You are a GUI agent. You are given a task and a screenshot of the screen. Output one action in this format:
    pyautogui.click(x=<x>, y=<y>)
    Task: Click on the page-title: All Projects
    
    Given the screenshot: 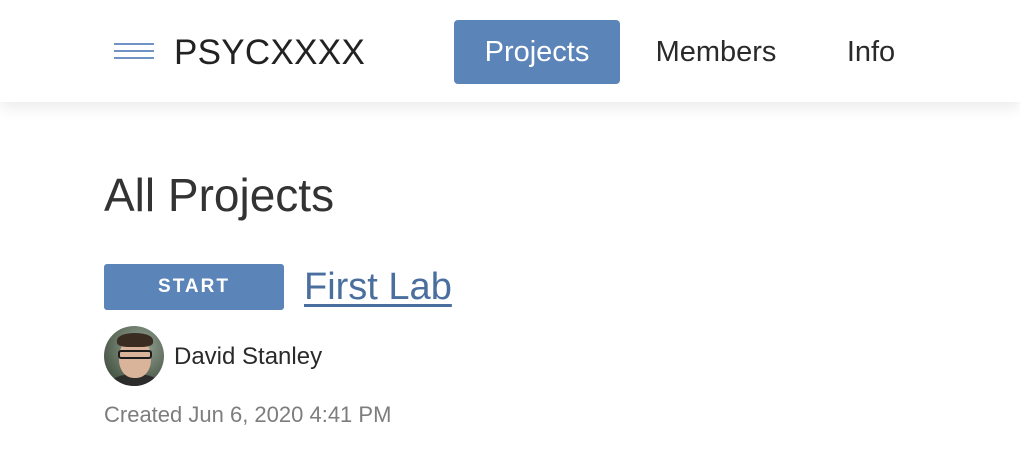 What is the action you would take?
    pyautogui.click(x=219, y=195)
    